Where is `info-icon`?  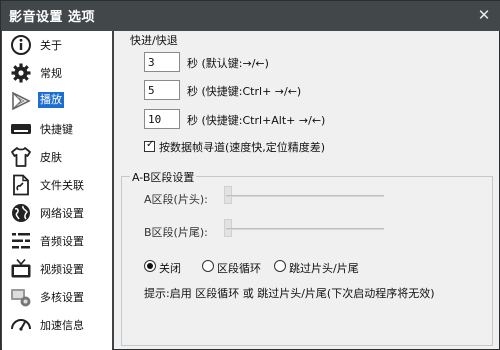
info-icon is located at coordinates (21, 45).